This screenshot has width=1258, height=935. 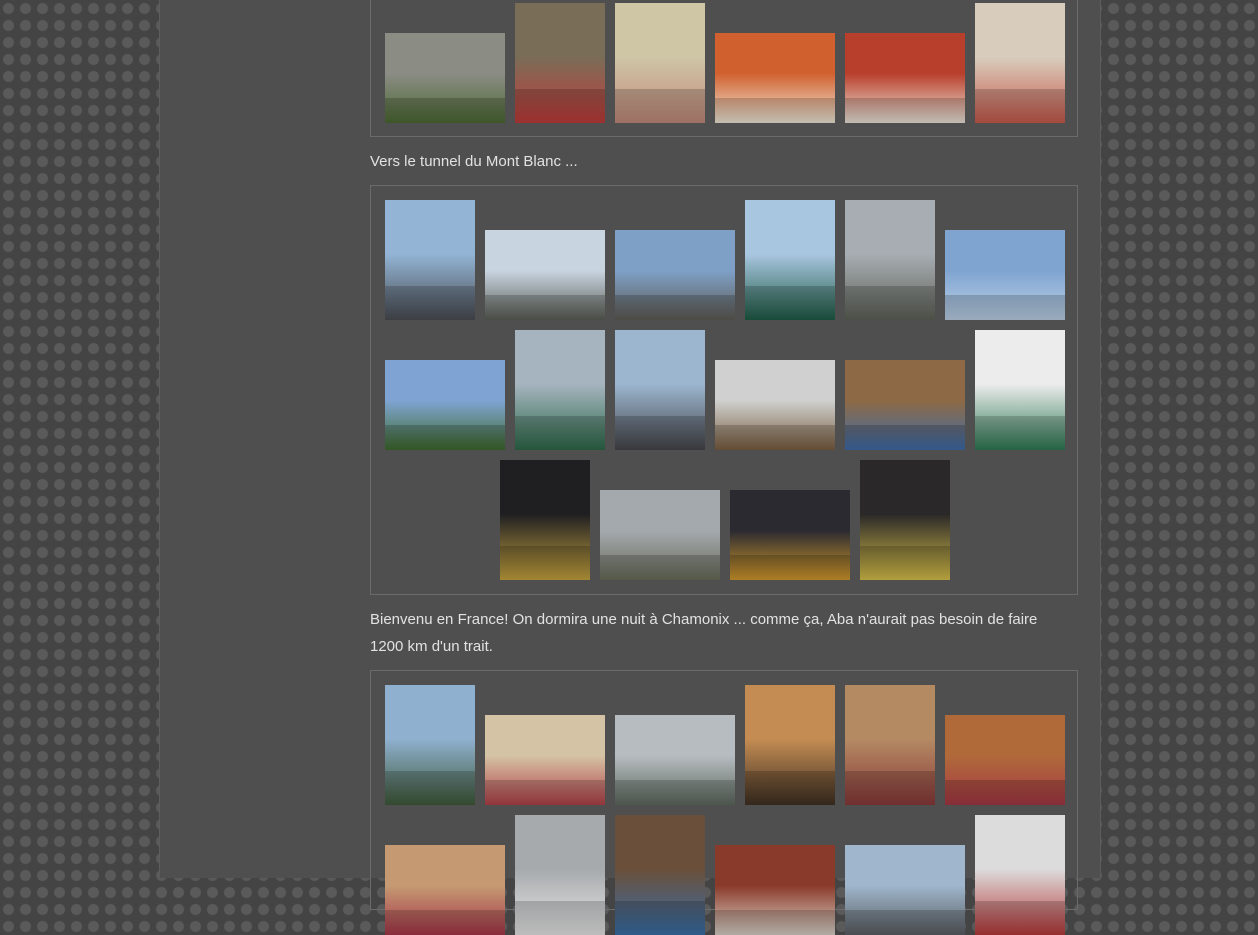 I want to click on photo-corn-field, so click(x=445, y=405).